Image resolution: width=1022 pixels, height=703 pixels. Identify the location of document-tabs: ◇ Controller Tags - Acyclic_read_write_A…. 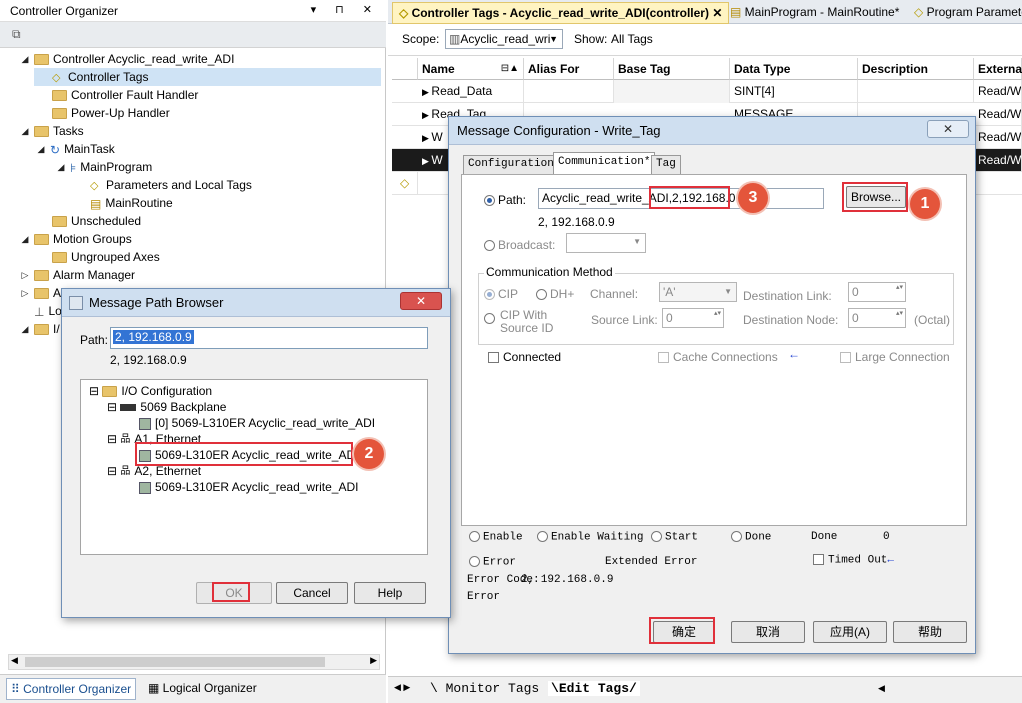
(705, 12).